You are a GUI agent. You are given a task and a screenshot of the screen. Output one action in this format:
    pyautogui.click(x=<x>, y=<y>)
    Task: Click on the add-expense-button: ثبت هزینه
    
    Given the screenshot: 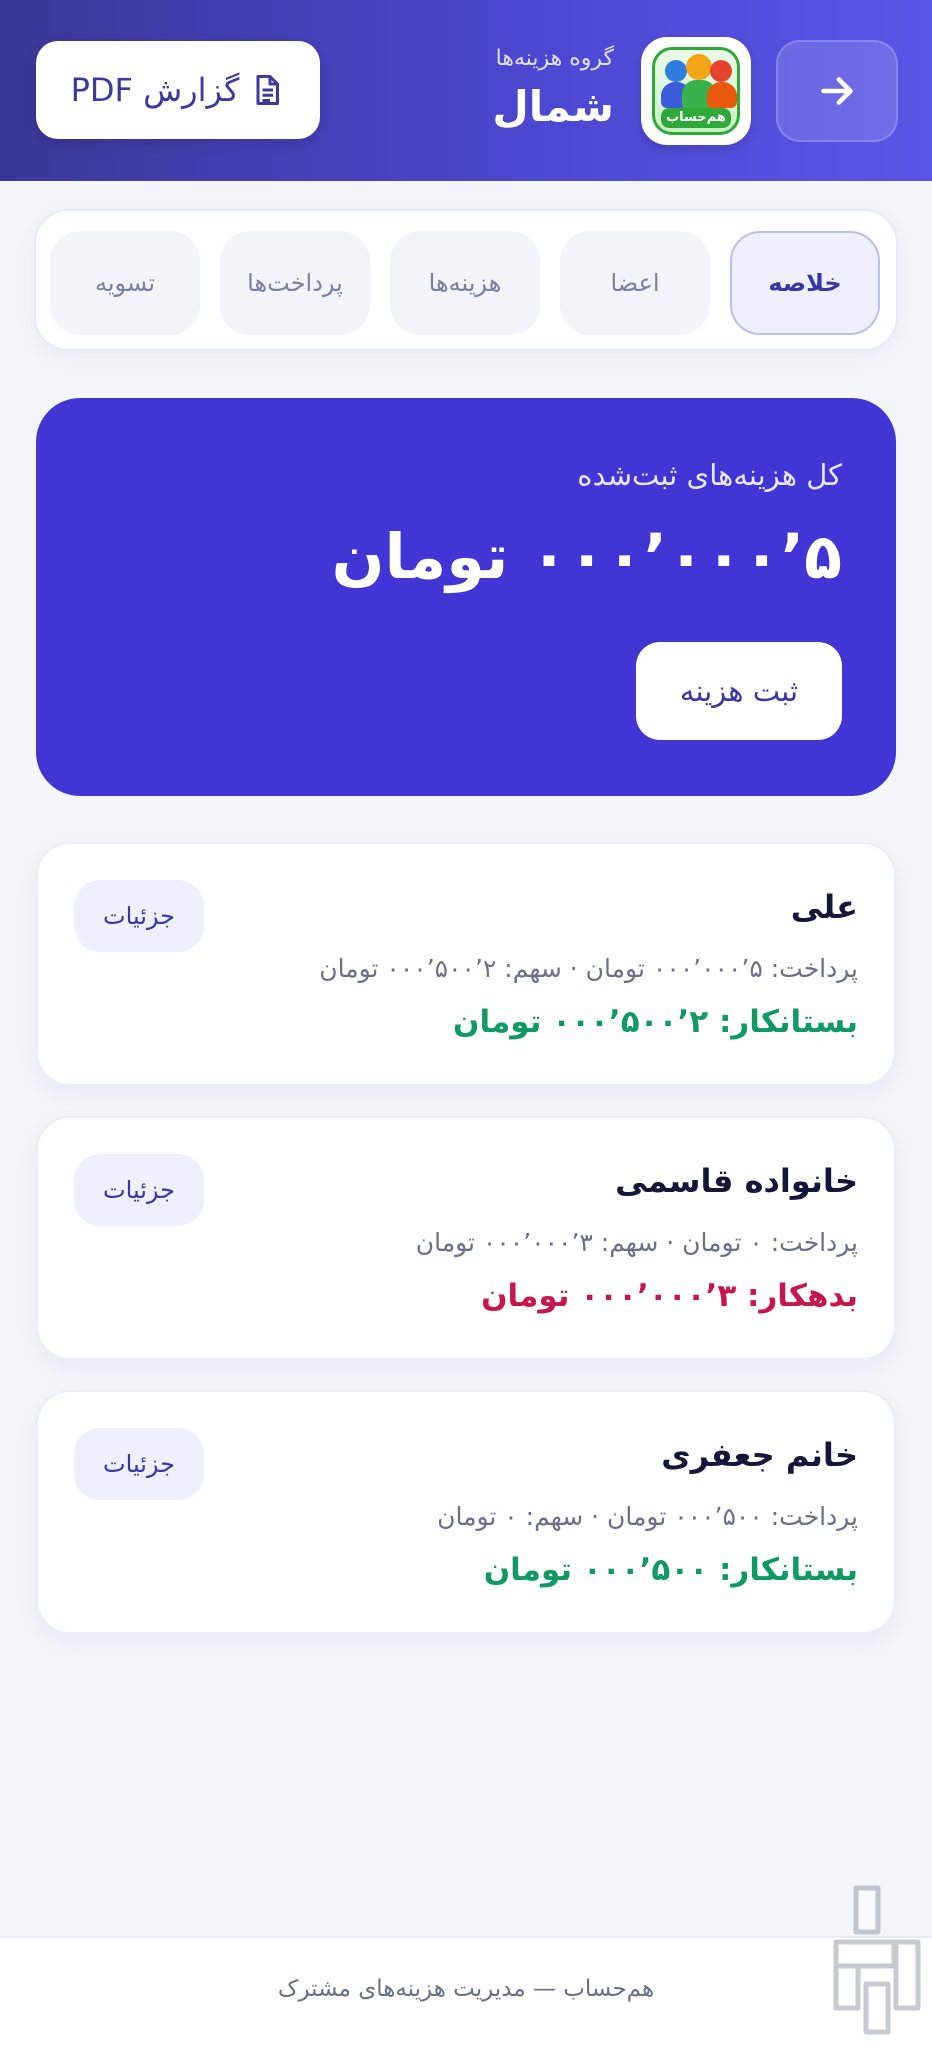 What is the action you would take?
    pyautogui.click(x=739, y=691)
    